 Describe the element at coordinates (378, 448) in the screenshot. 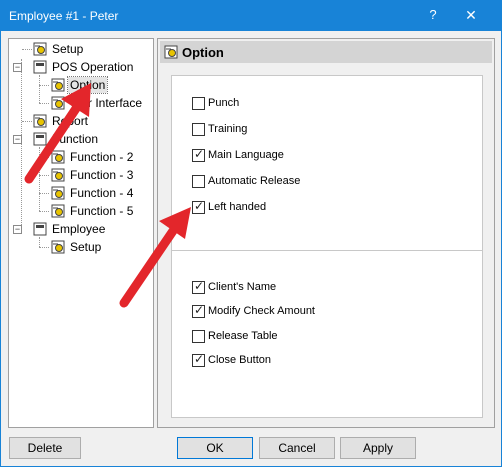

I see `apply-button: Apply` at that location.